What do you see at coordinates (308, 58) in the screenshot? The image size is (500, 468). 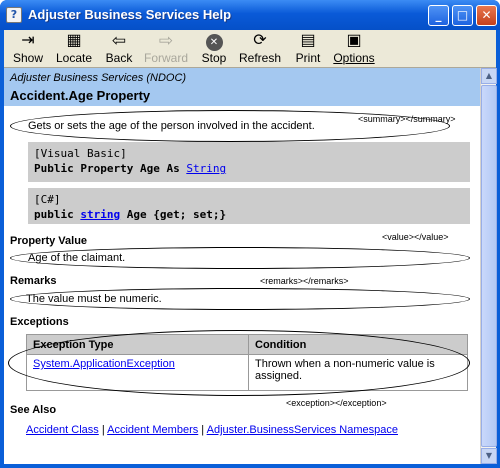 I see `print-label: Print` at bounding box center [308, 58].